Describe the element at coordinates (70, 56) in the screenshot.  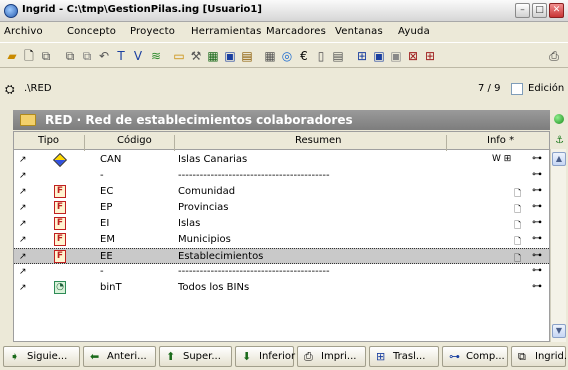
I see `paste-icon: ⧉` at that location.